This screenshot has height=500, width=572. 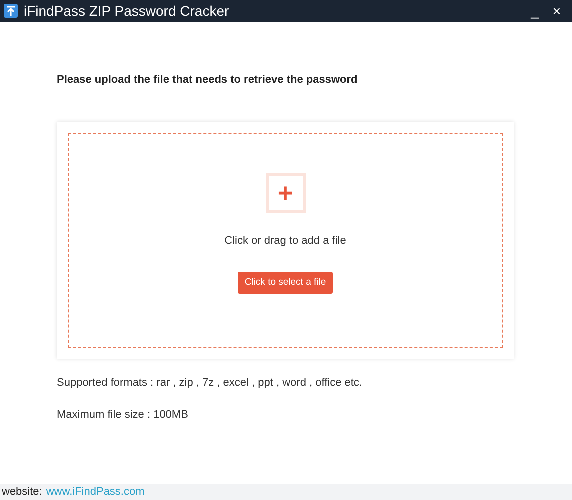 What do you see at coordinates (210, 383) in the screenshot?
I see `info-text: Supported formats : rar , zip , 7z , excel , ppt , word , office etc.` at bounding box center [210, 383].